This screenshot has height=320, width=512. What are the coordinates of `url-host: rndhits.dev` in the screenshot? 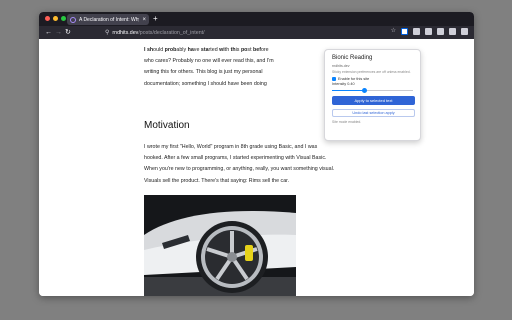 It's located at (125, 32).